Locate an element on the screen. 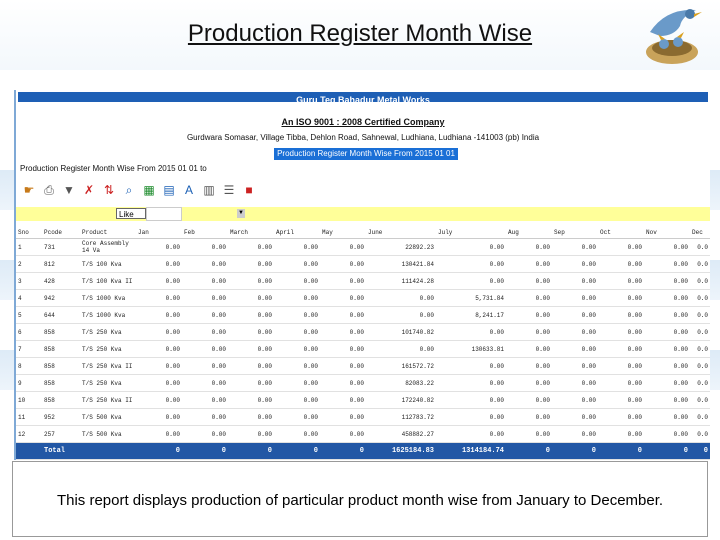  table-cell: 172240.82 is located at coordinates (401, 400).